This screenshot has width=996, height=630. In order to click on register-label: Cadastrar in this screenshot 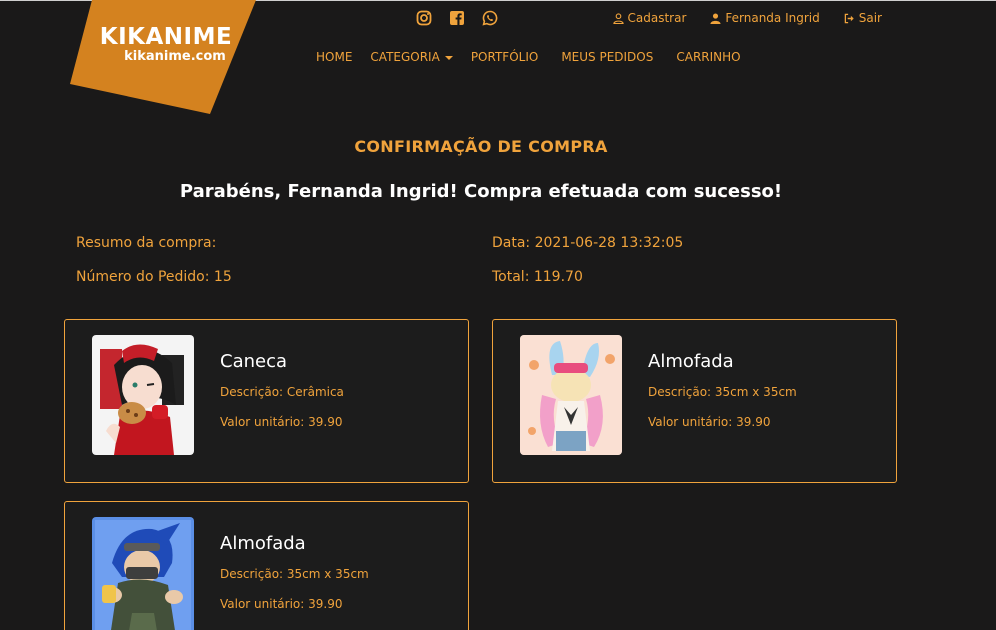, I will do `click(657, 18)`.